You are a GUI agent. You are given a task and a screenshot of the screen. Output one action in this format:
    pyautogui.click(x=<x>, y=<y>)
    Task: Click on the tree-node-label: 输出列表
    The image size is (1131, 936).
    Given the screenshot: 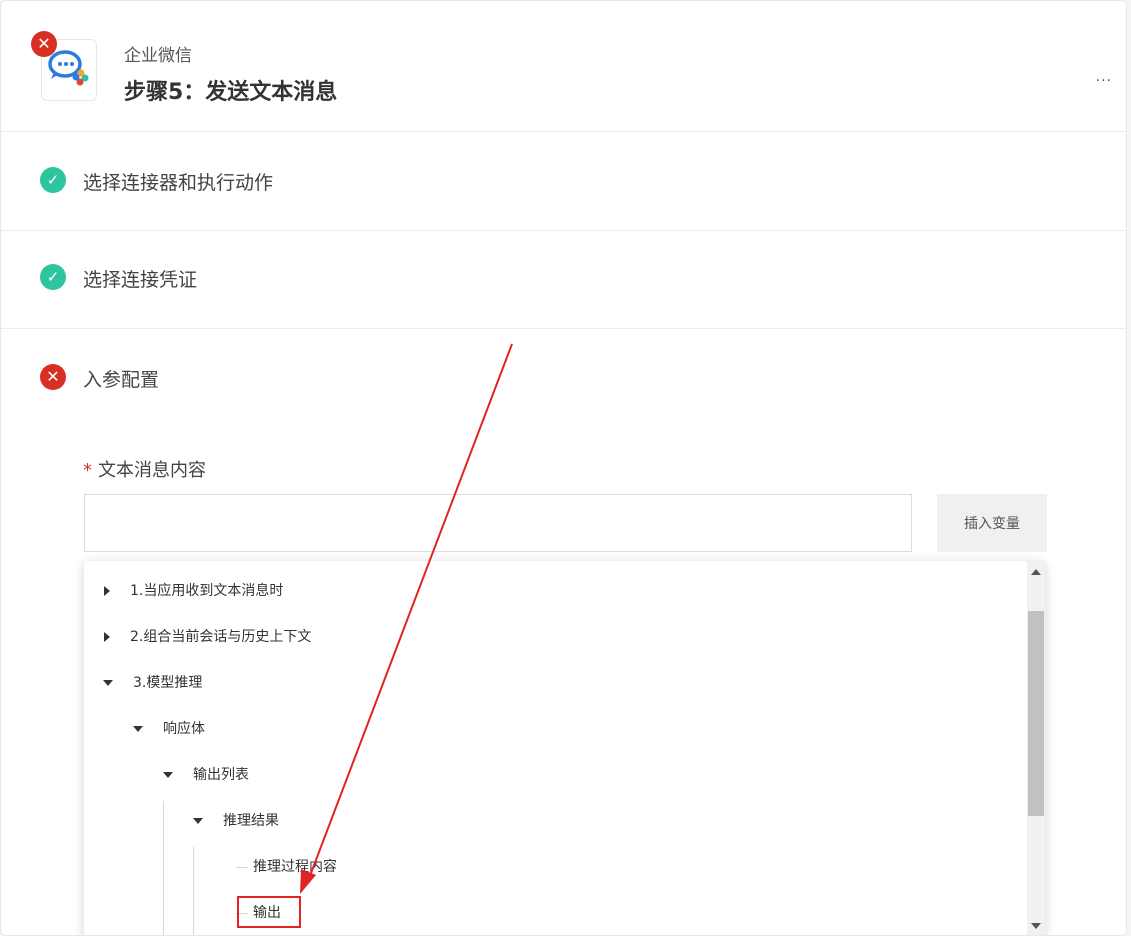 What is the action you would take?
    pyautogui.click(x=221, y=775)
    